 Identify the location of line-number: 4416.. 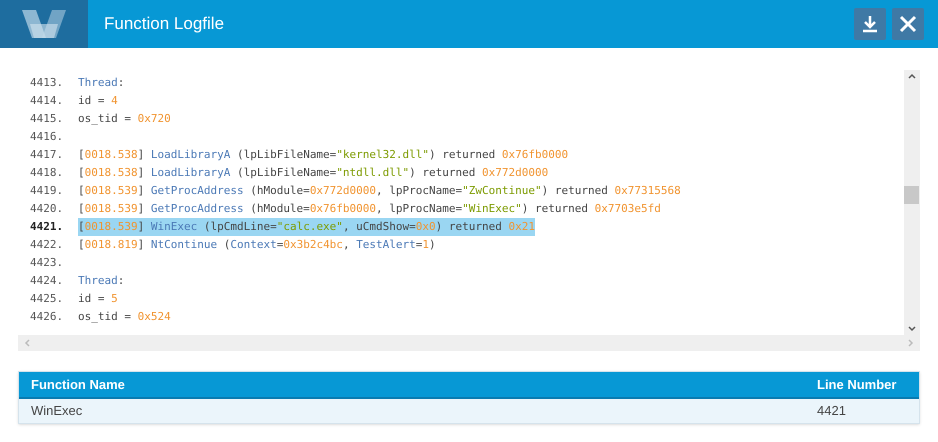
(47, 137).